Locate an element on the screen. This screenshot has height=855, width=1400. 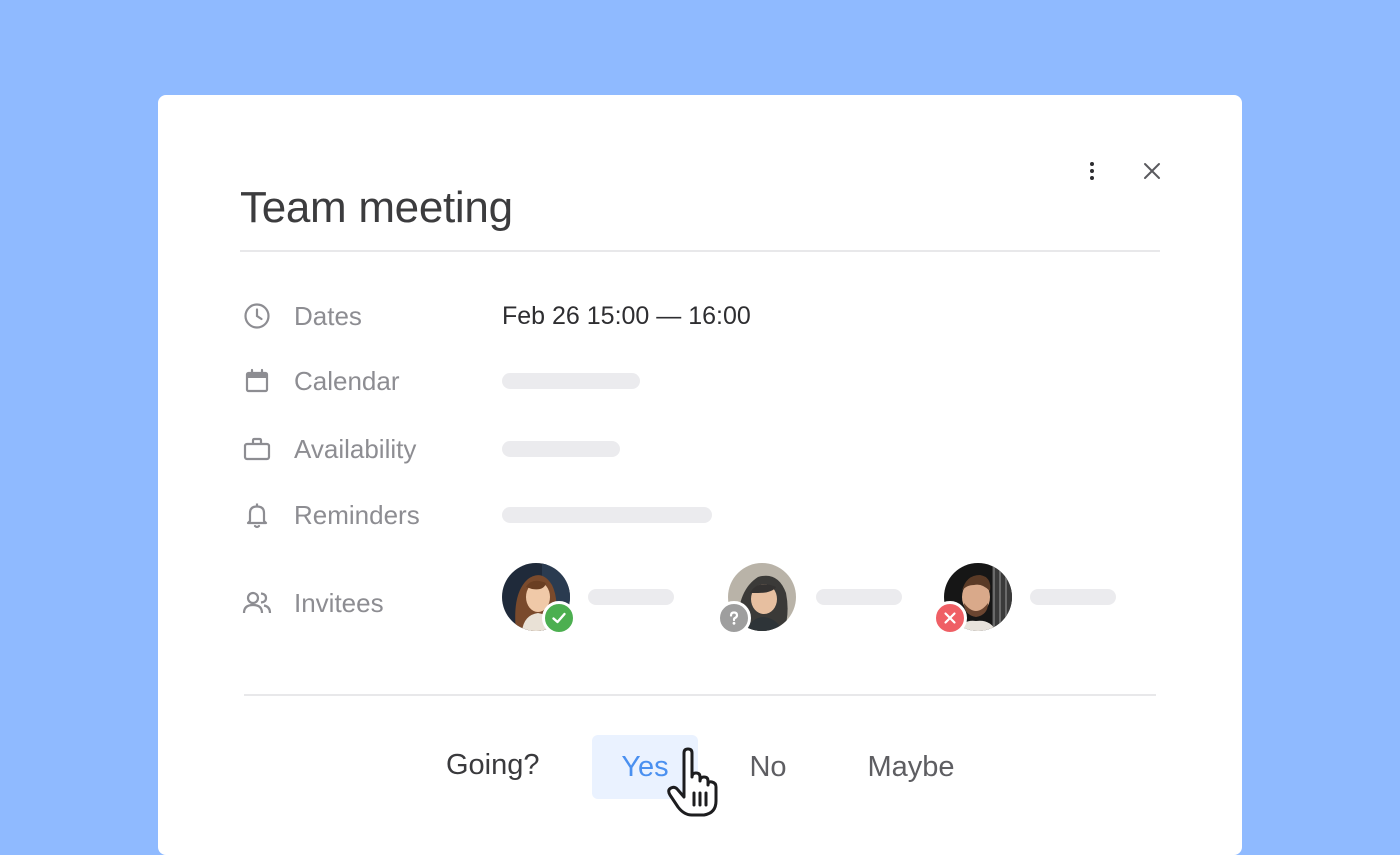
calendar-value-placeholder is located at coordinates (571, 381).